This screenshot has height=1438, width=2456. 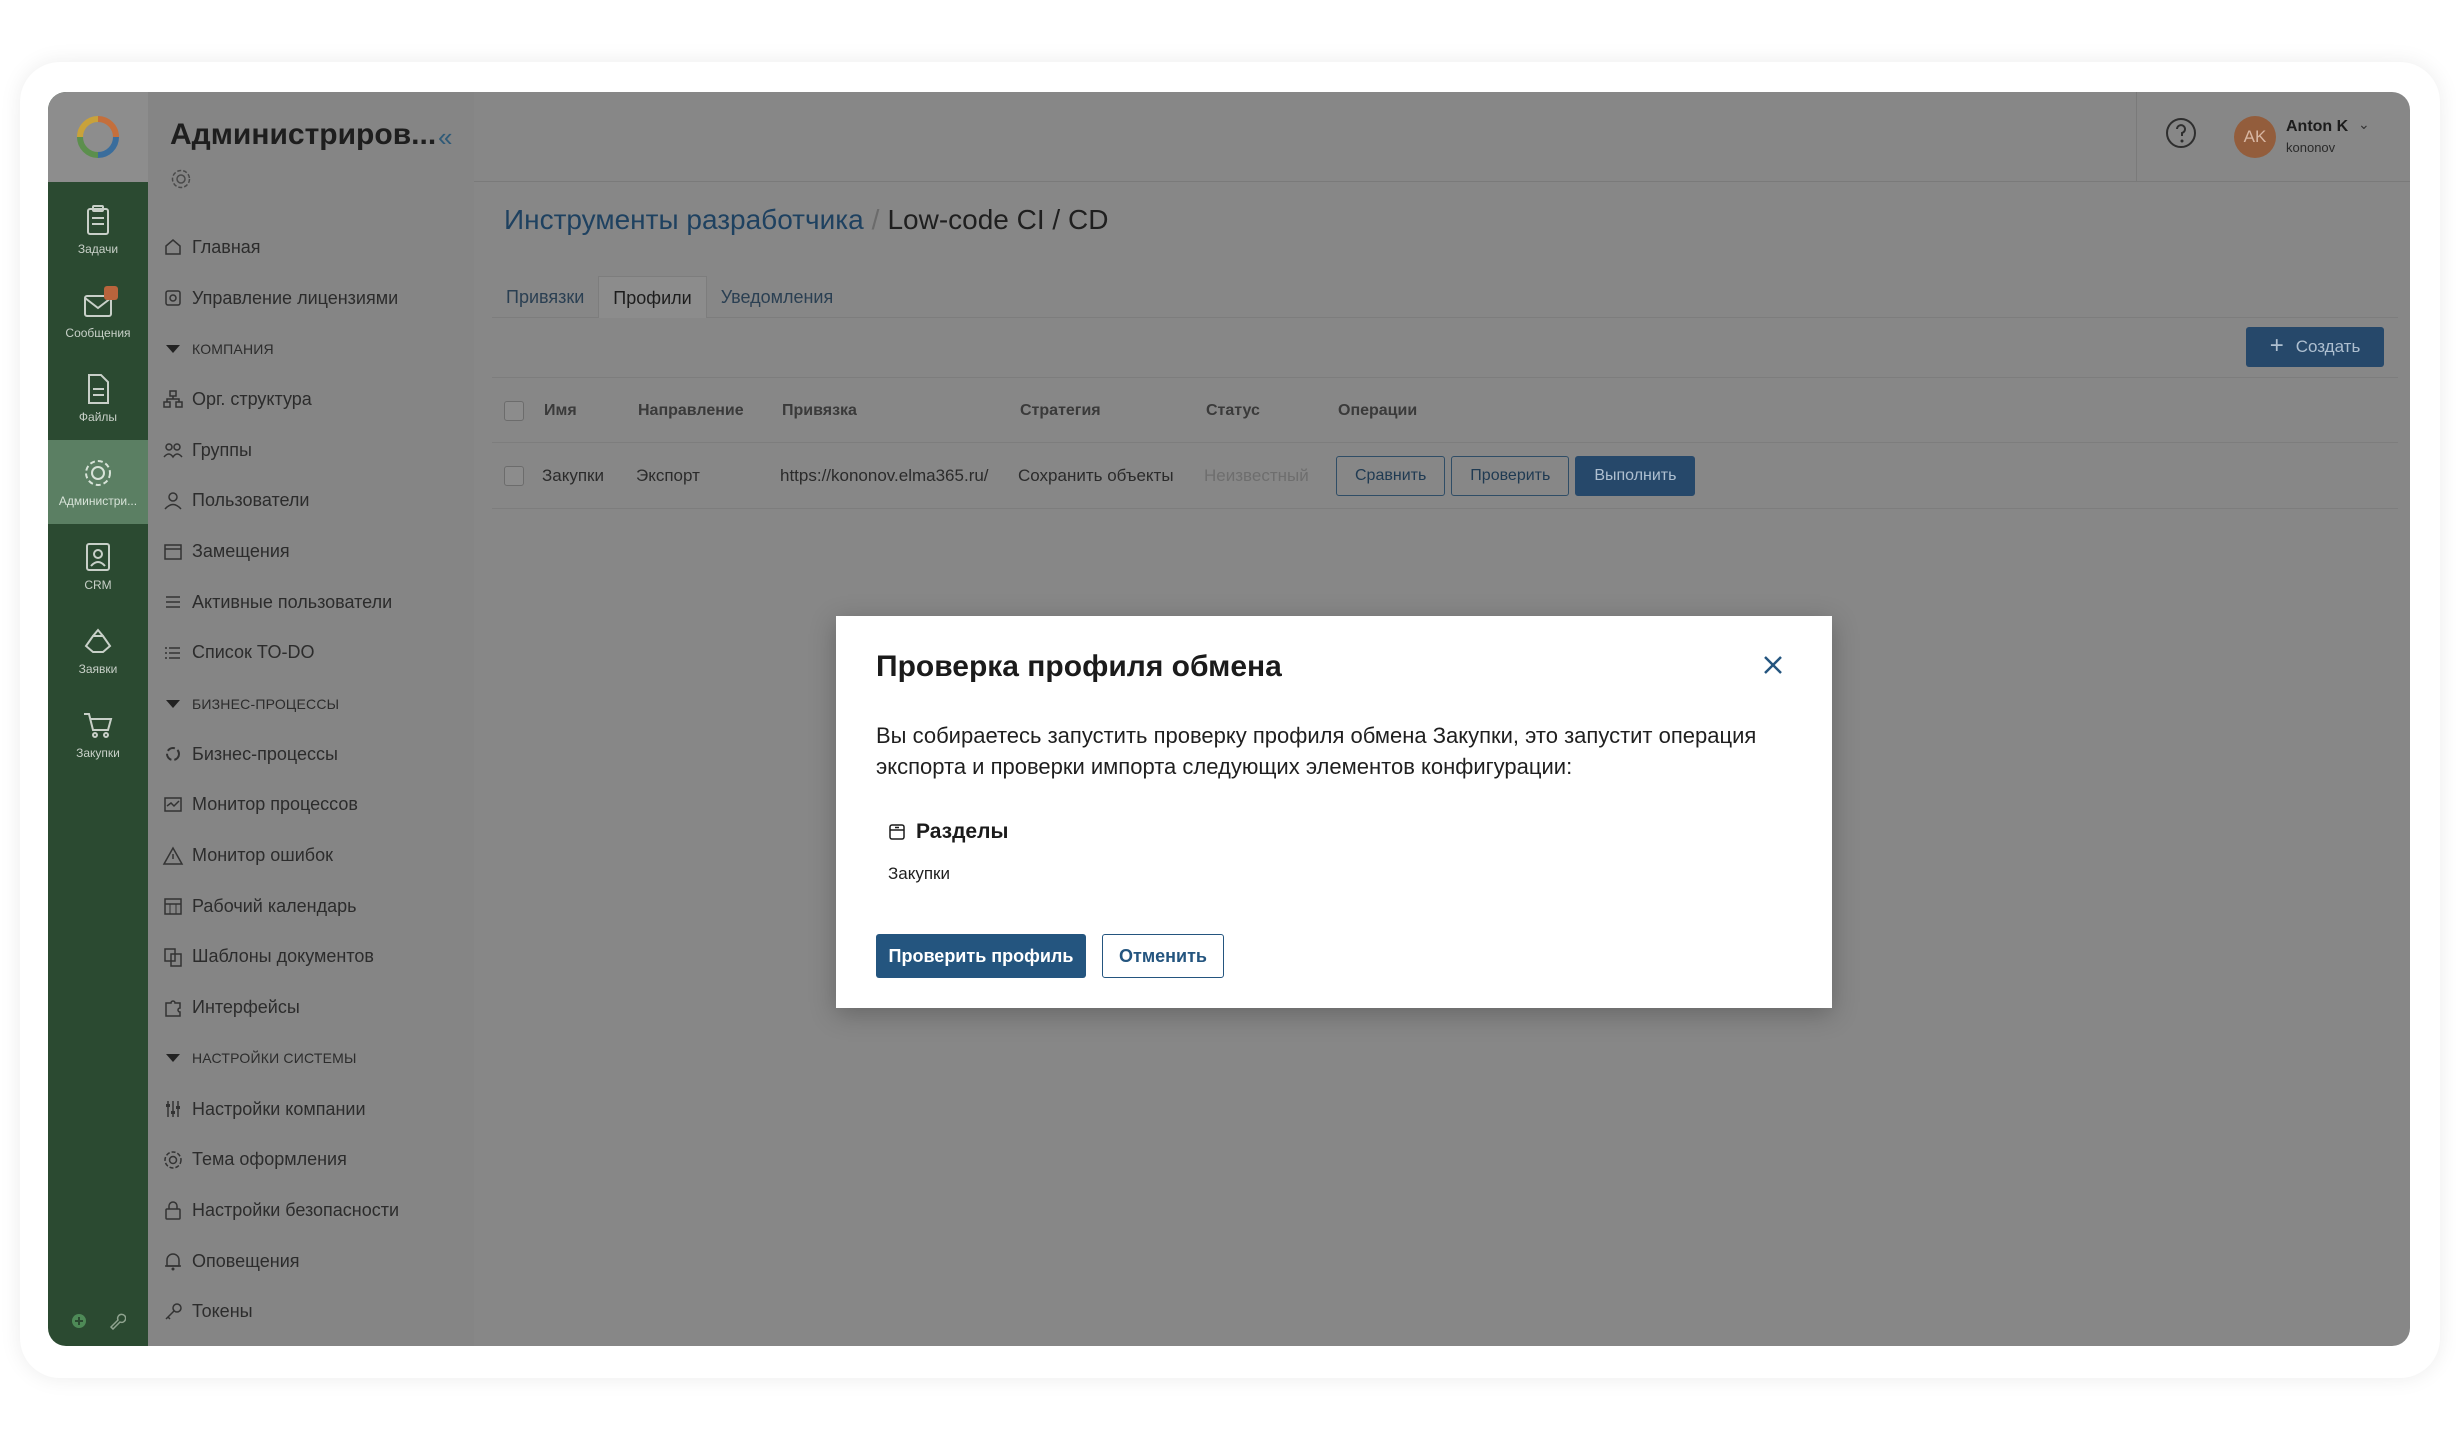 I want to click on nav-item-doc-templates: Шаблоны документов, so click(x=303, y=957).